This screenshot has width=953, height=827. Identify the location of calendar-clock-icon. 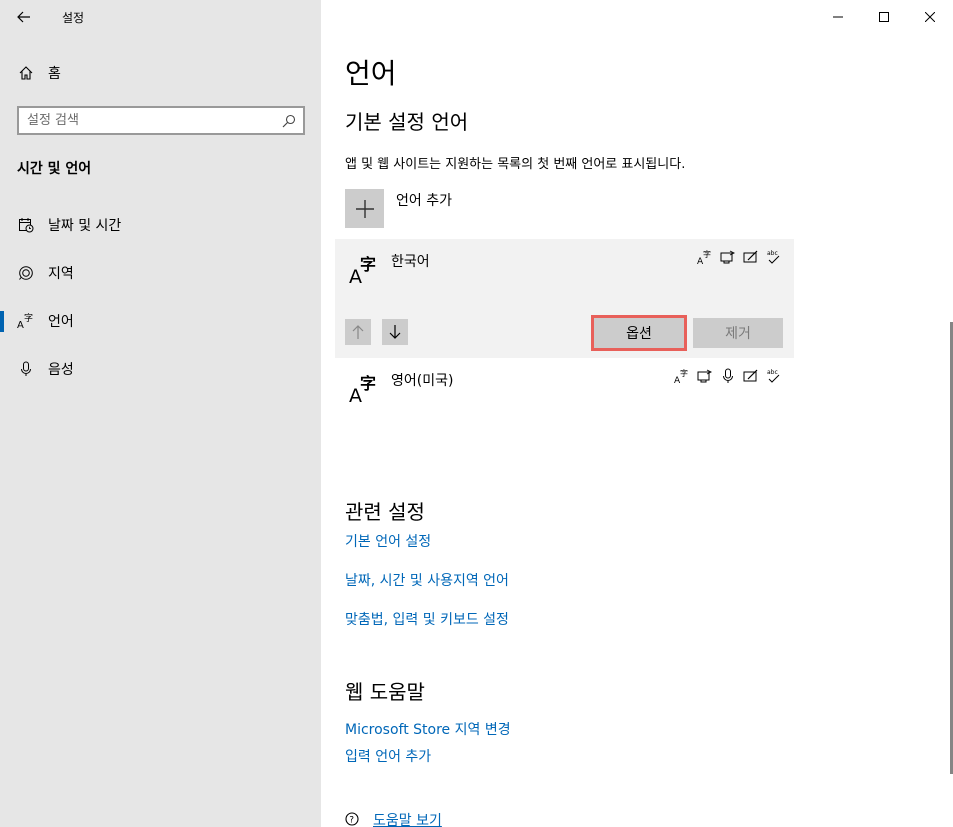
(26, 225).